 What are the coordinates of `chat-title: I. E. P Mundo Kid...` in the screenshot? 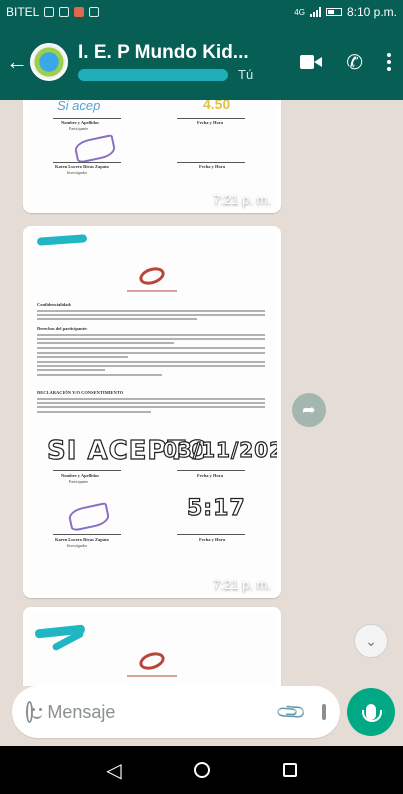 It's located at (163, 52).